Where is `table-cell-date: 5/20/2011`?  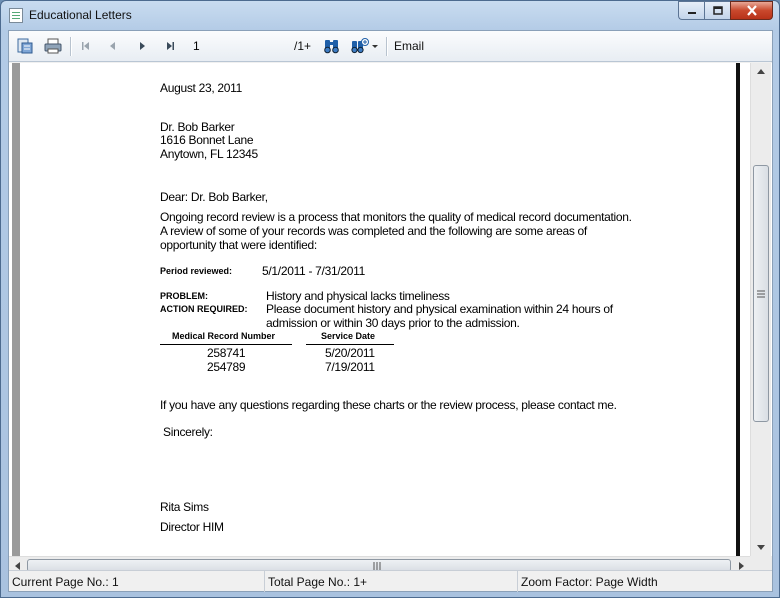
table-cell-date: 5/20/2011 is located at coordinates (350, 353).